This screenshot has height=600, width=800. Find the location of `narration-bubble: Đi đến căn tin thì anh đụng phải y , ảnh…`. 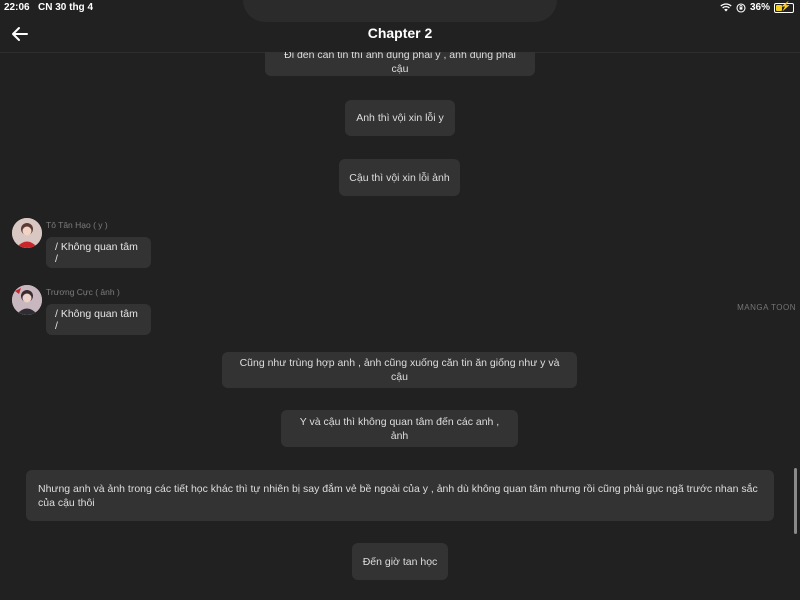

narration-bubble: Đi đến căn tin thì anh đụng phải y , ảnh… is located at coordinates (400, 64).